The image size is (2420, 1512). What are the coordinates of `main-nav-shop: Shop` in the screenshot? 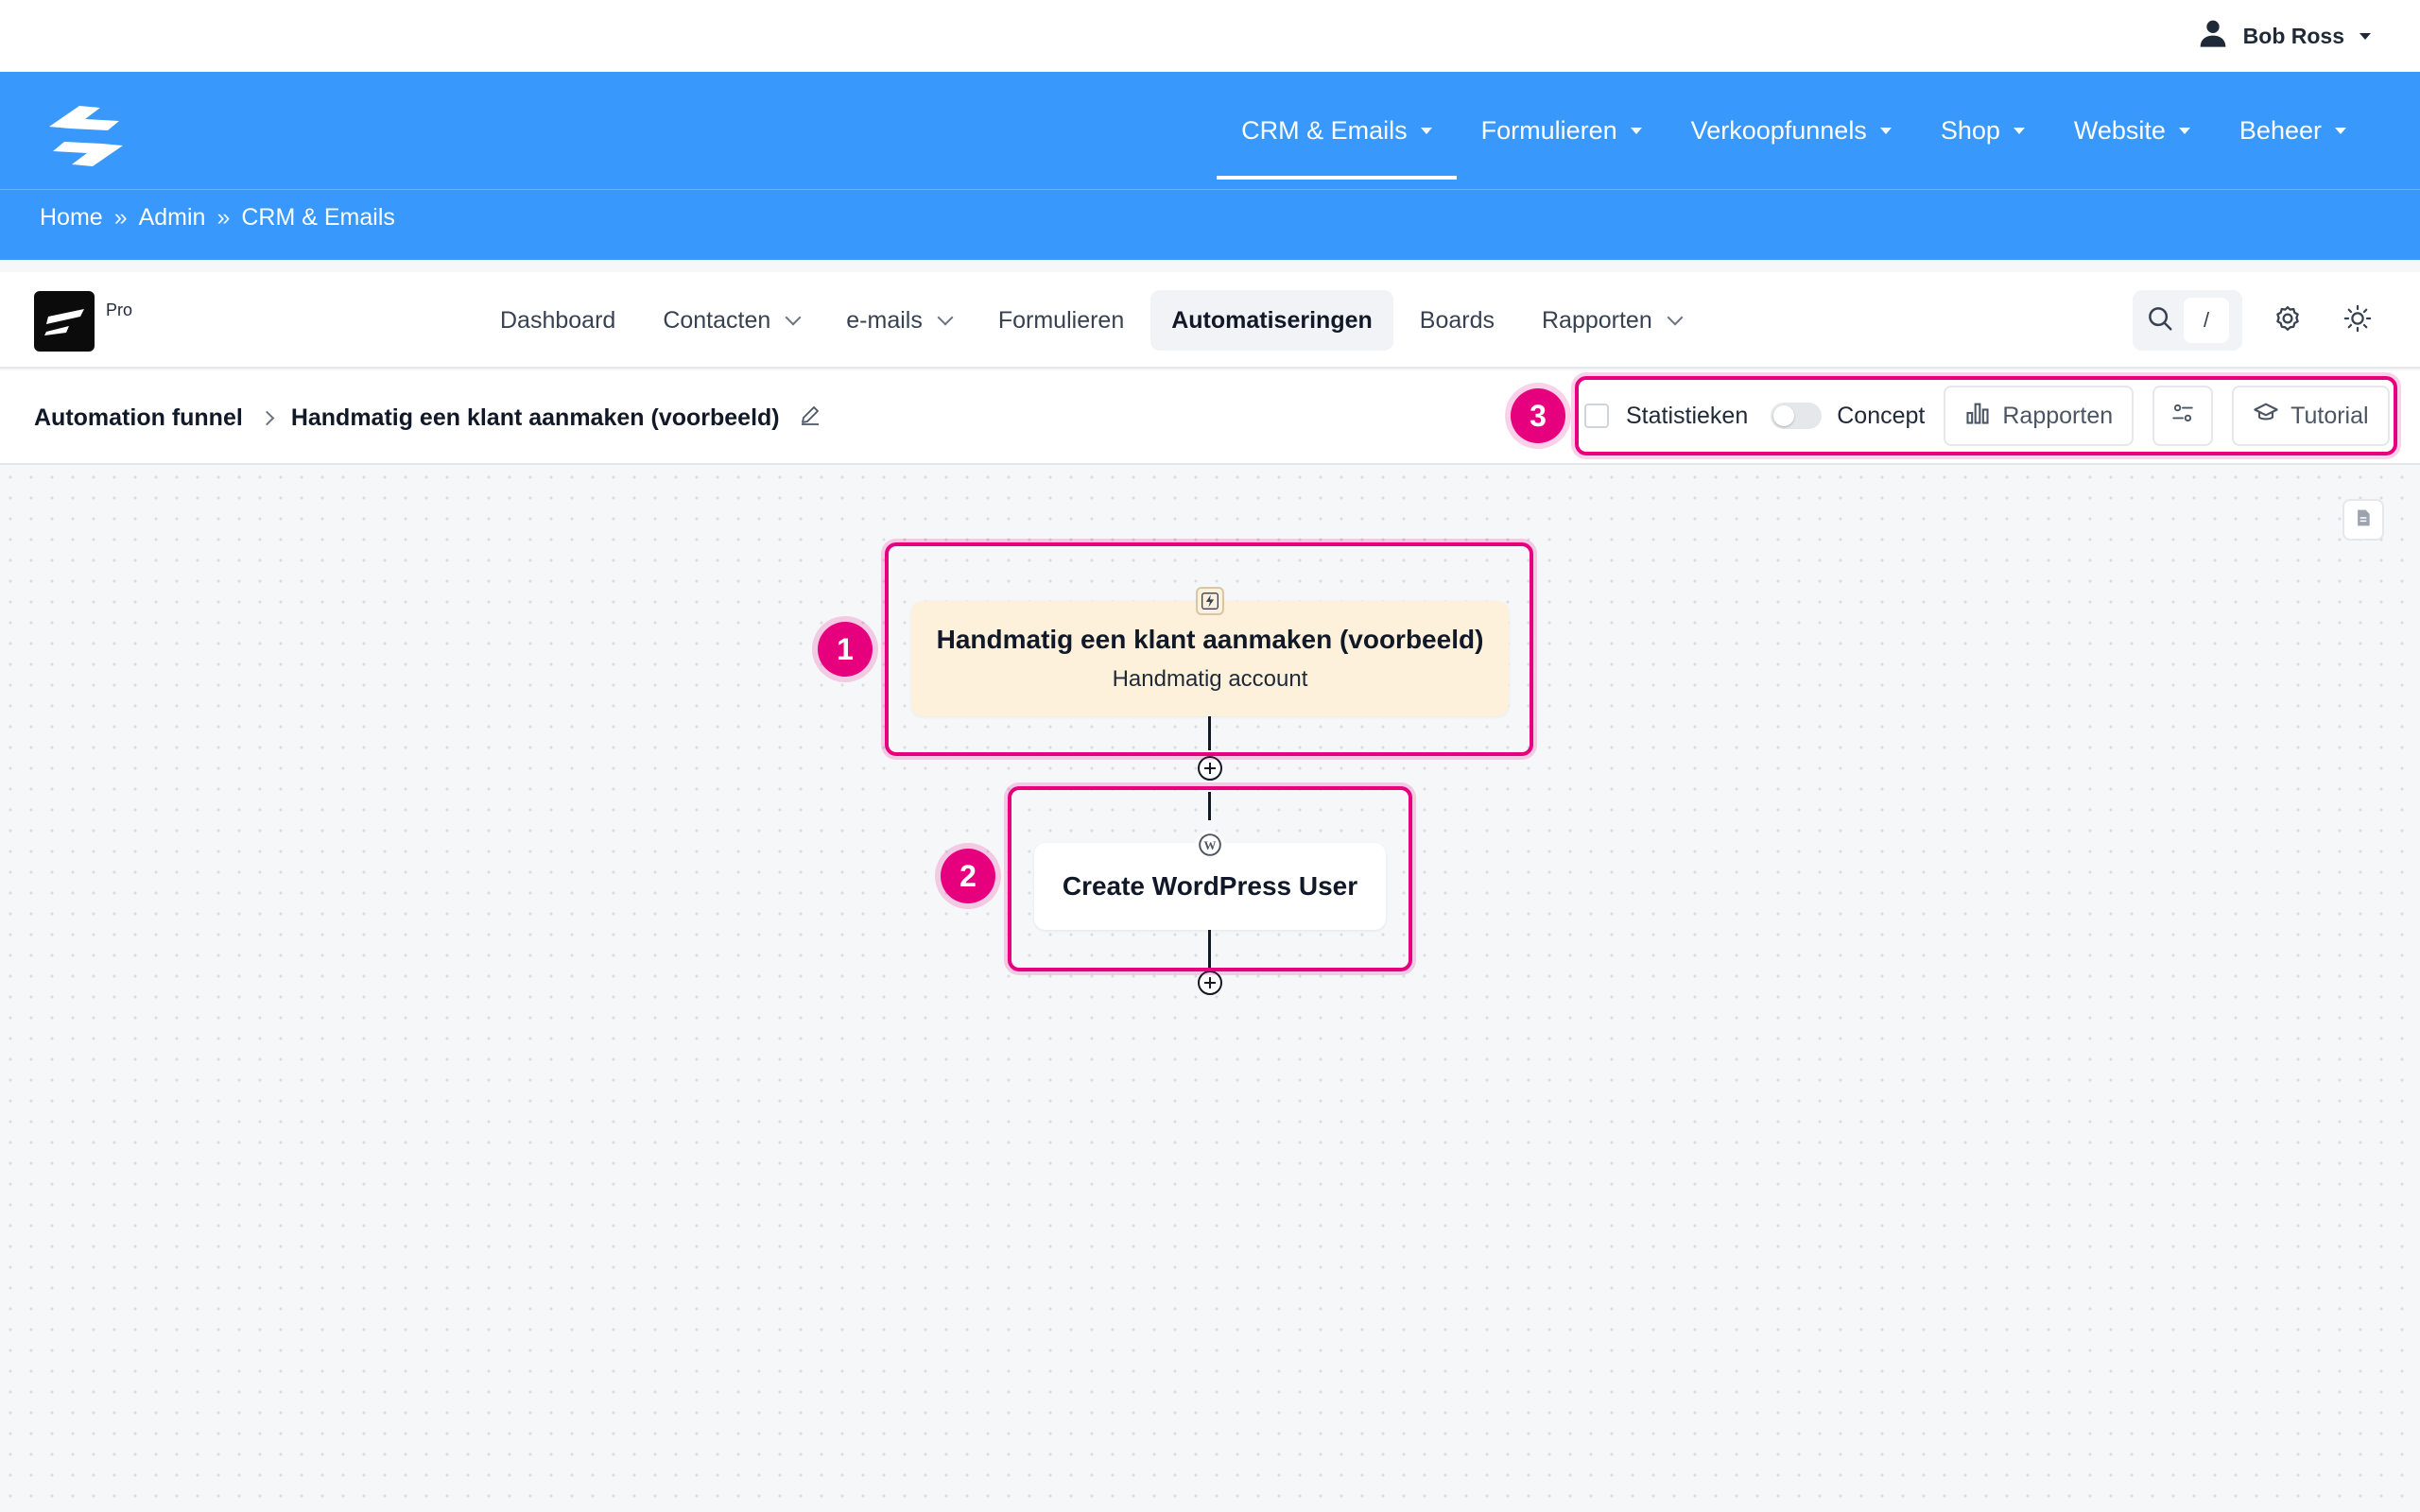 It's located at (1982, 130).